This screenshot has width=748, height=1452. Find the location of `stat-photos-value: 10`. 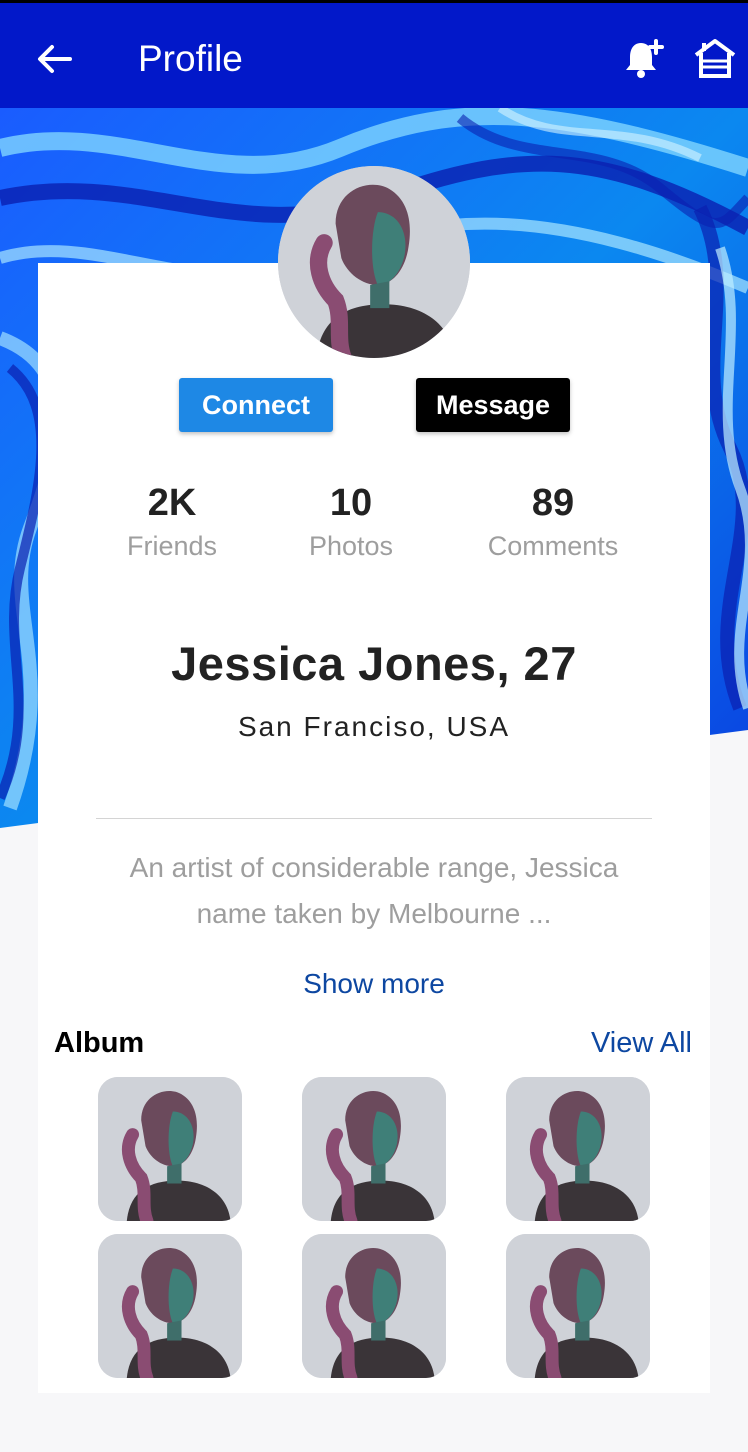

stat-photos-value: 10 is located at coordinates (351, 503).